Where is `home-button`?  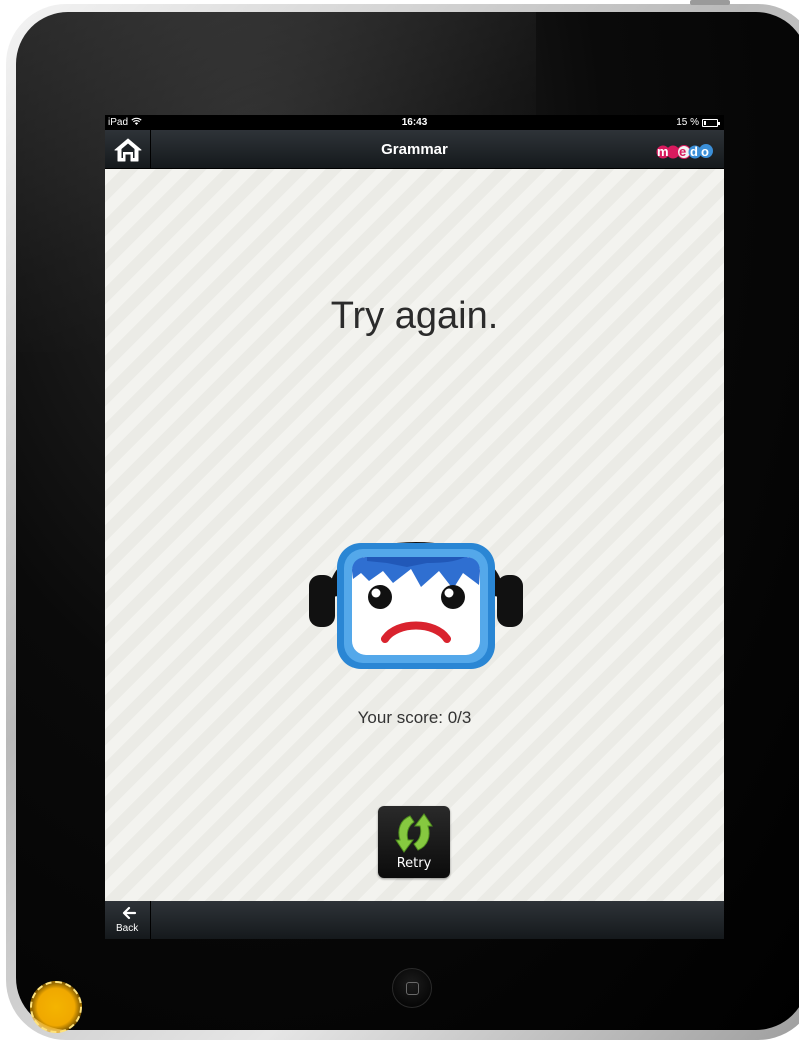 home-button is located at coordinates (128, 149).